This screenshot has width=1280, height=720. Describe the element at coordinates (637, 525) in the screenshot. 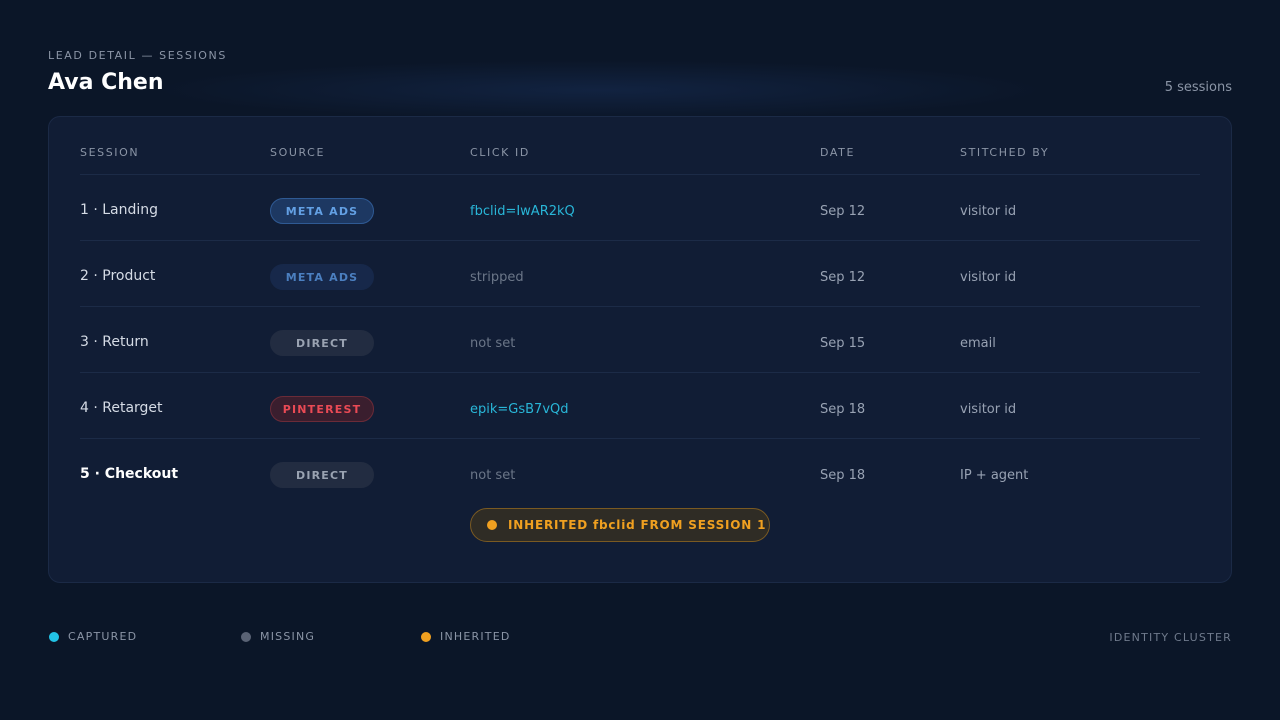

I see `inherited-note: INHERITED fbclid FROM SESSION 1` at that location.